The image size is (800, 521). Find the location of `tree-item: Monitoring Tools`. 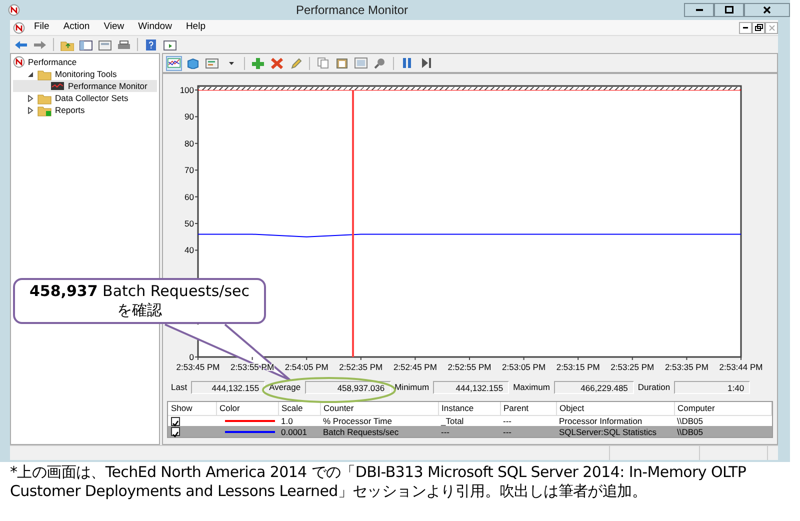

tree-item: Monitoring Tools is located at coordinates (85, 74).